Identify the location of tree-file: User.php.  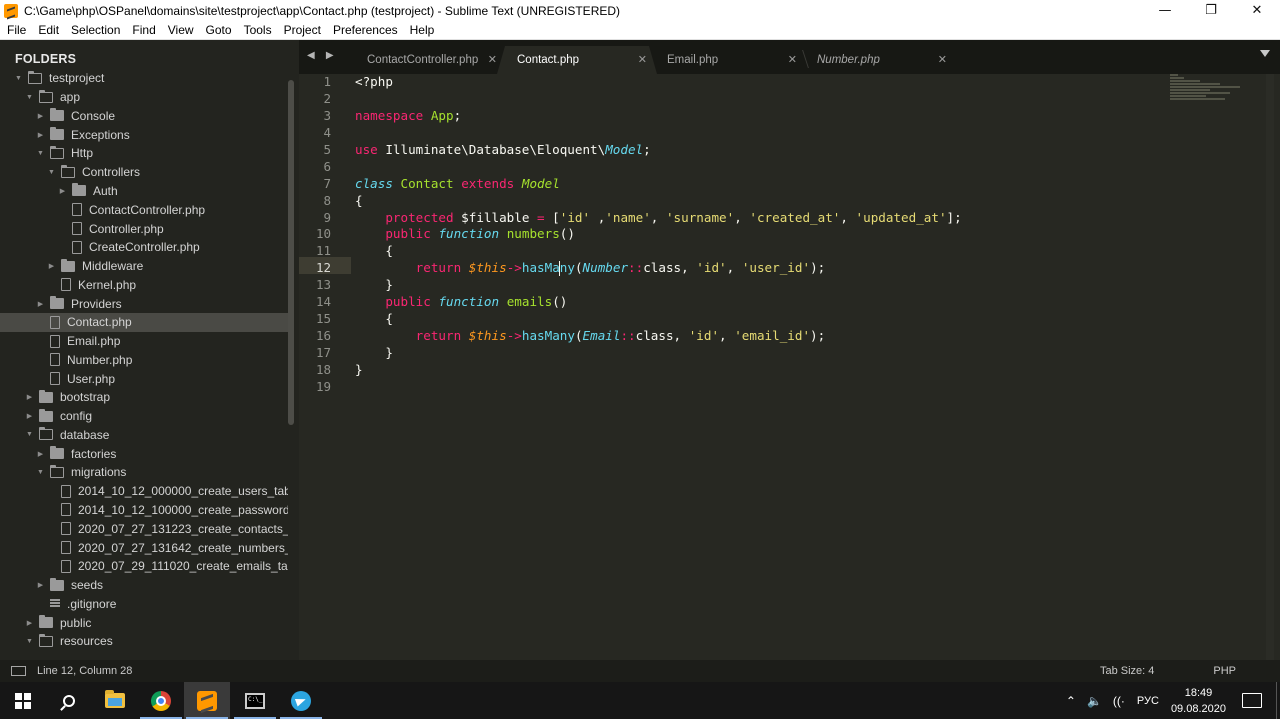
(144, 378).